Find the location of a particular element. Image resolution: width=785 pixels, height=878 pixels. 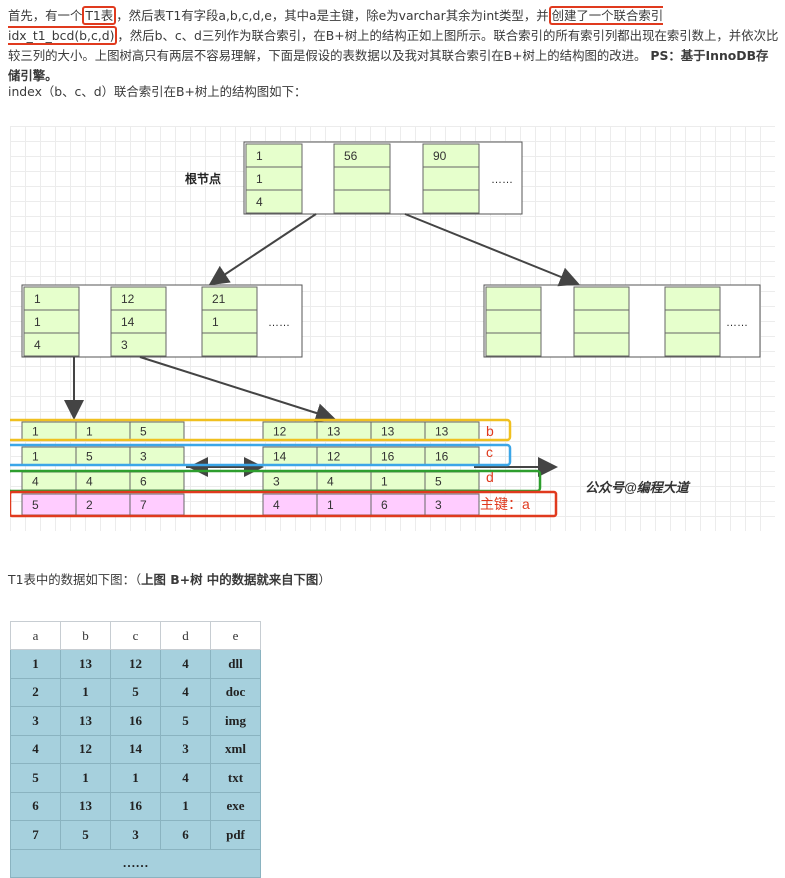

table-header-row: a b c d e is located at coordinates (135, 635).